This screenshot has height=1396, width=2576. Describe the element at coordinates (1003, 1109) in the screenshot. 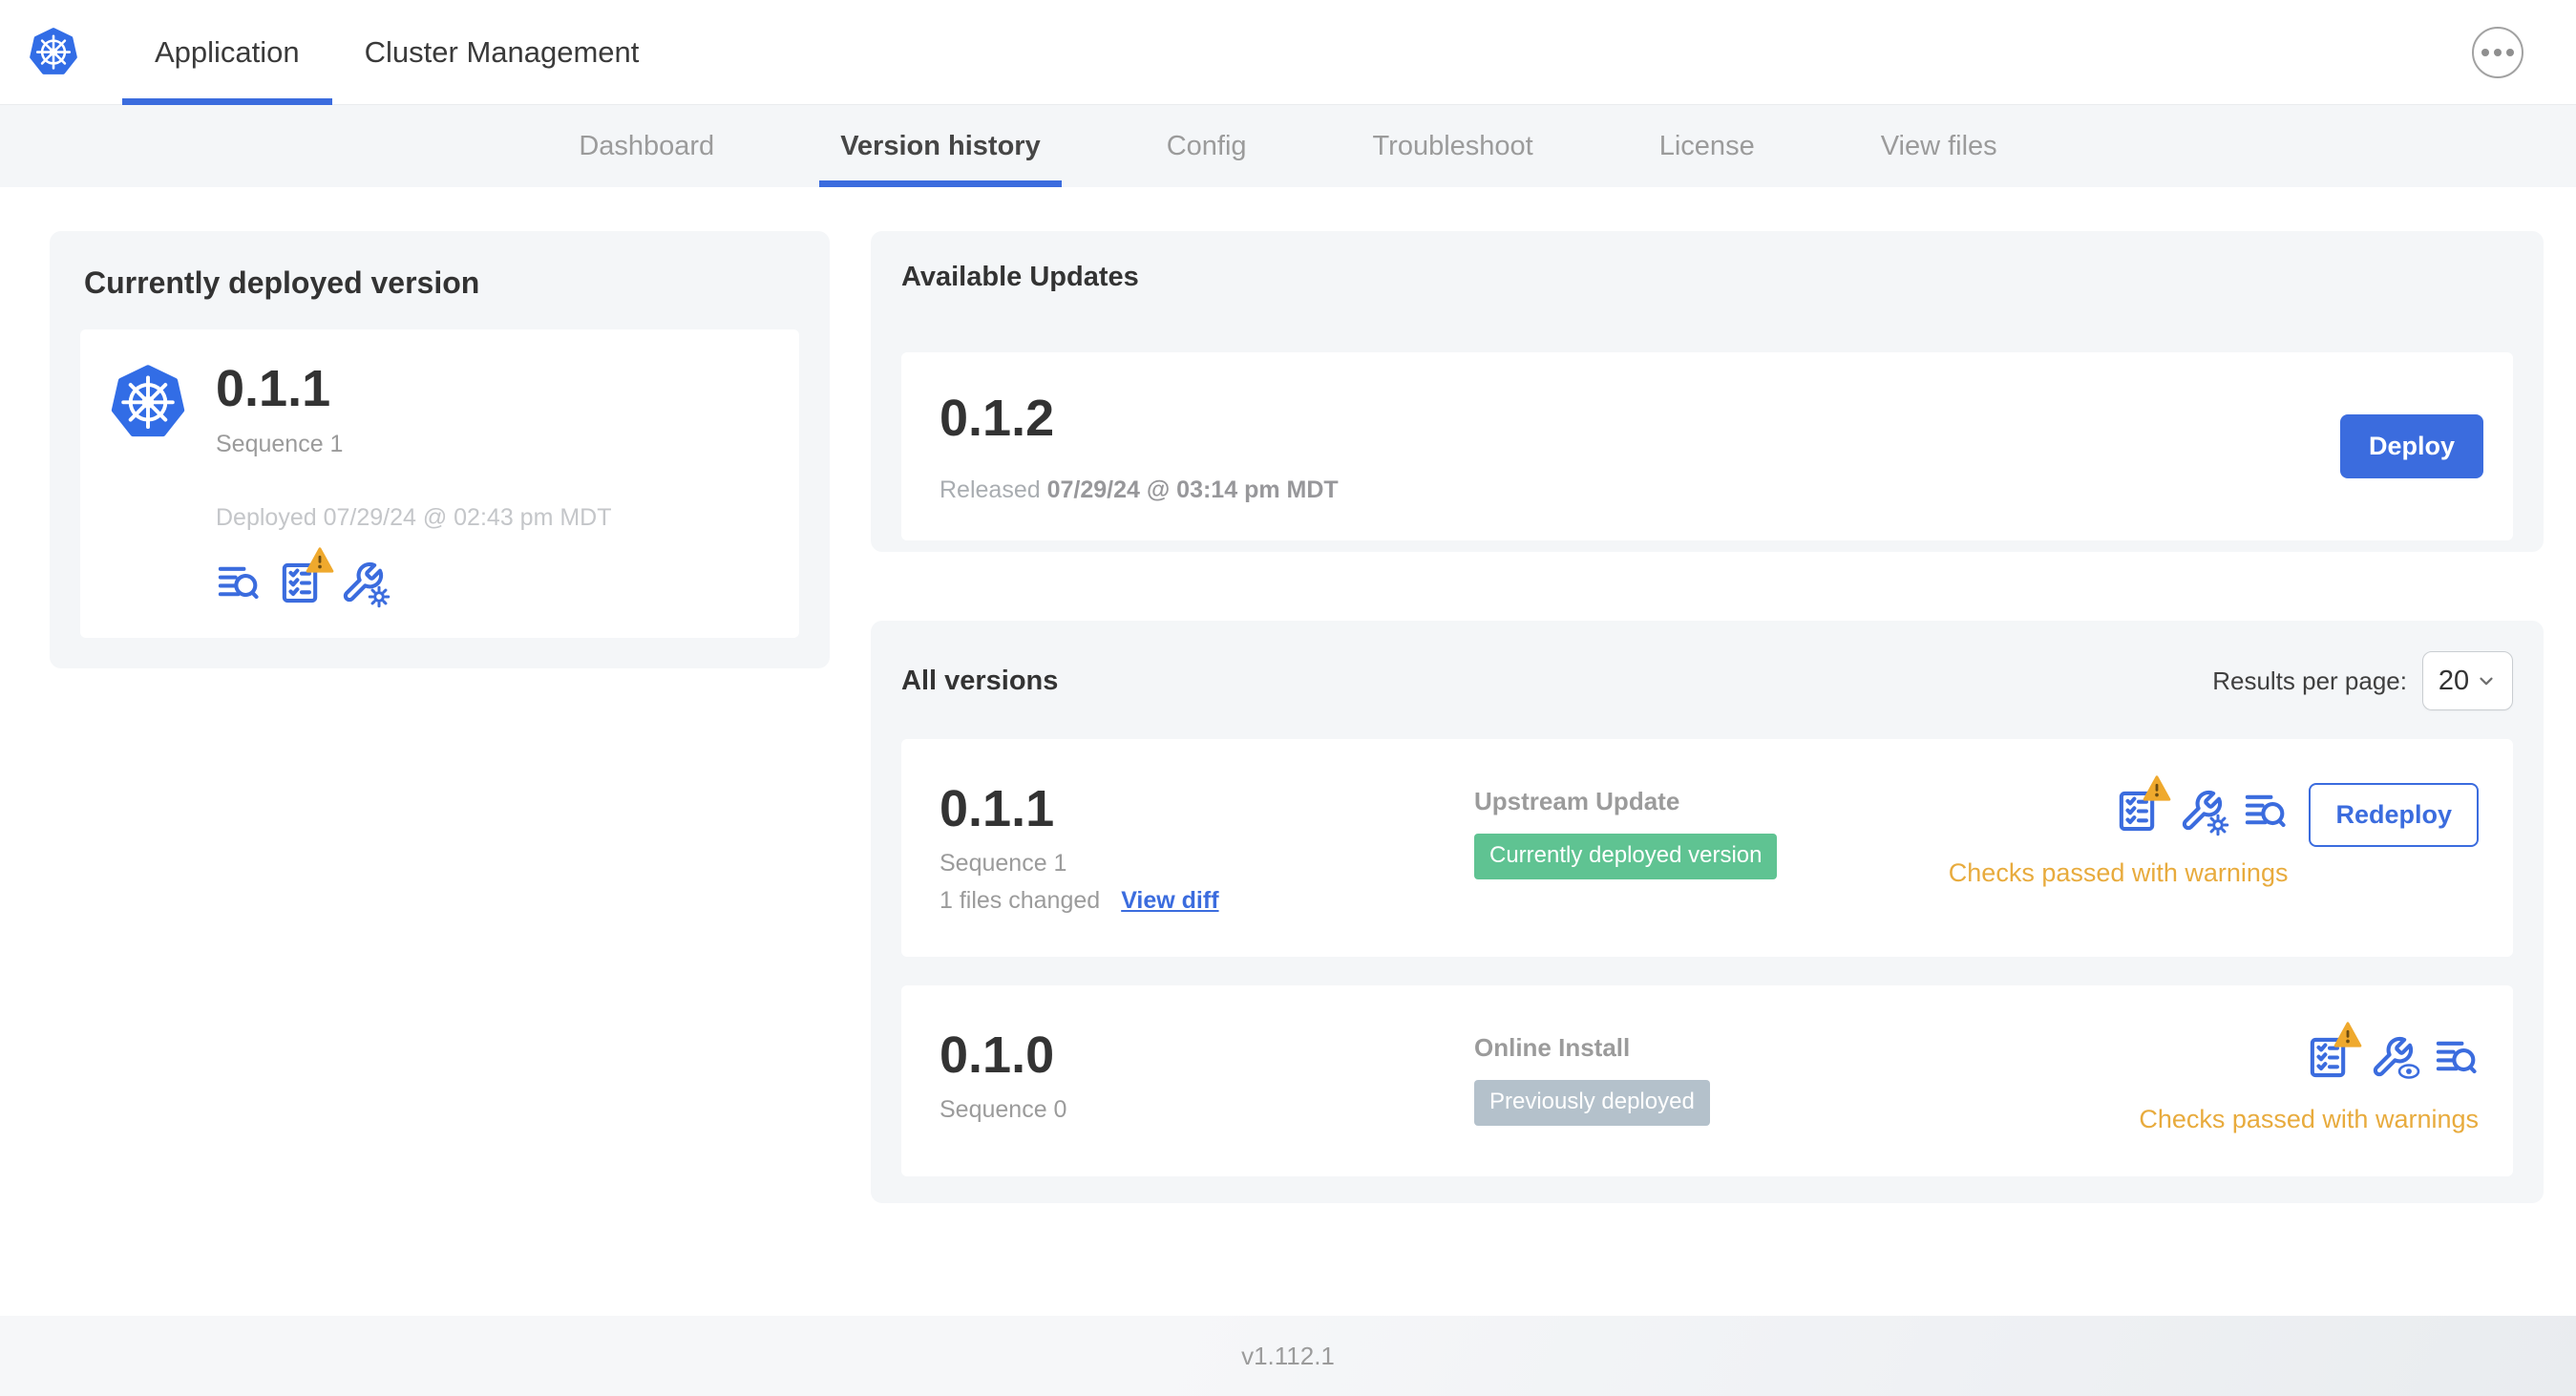

I see `row-sequence: Sequence 0` at that location.